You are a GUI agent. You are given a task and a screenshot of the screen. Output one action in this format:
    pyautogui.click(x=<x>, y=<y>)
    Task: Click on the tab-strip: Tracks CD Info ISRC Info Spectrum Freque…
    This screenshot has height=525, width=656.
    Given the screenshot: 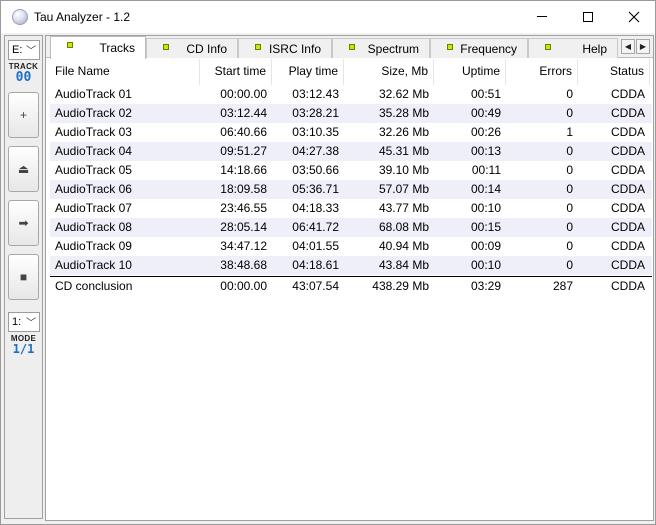 What is the action you would take?
    pyautogui.click(x=349, y=47)
    